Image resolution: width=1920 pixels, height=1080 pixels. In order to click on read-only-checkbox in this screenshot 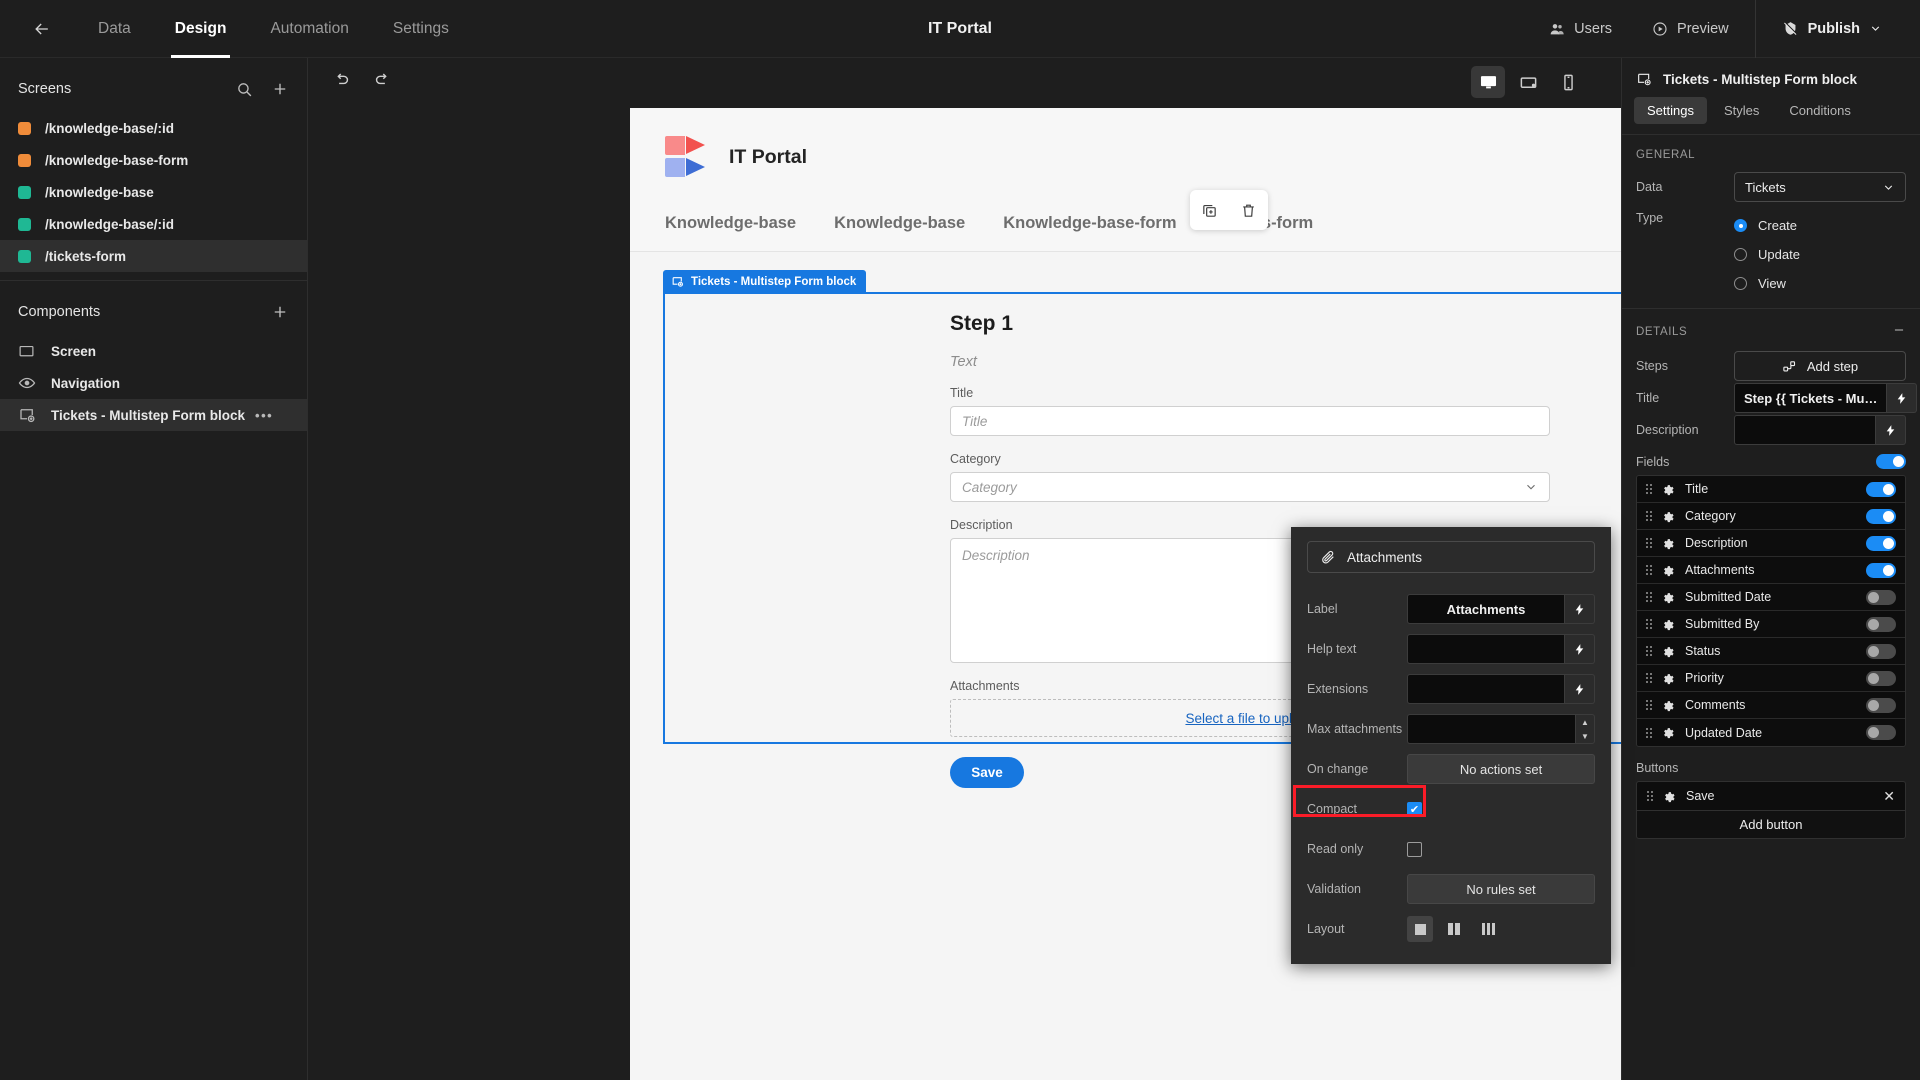, I will do `click(1414, 849)`.